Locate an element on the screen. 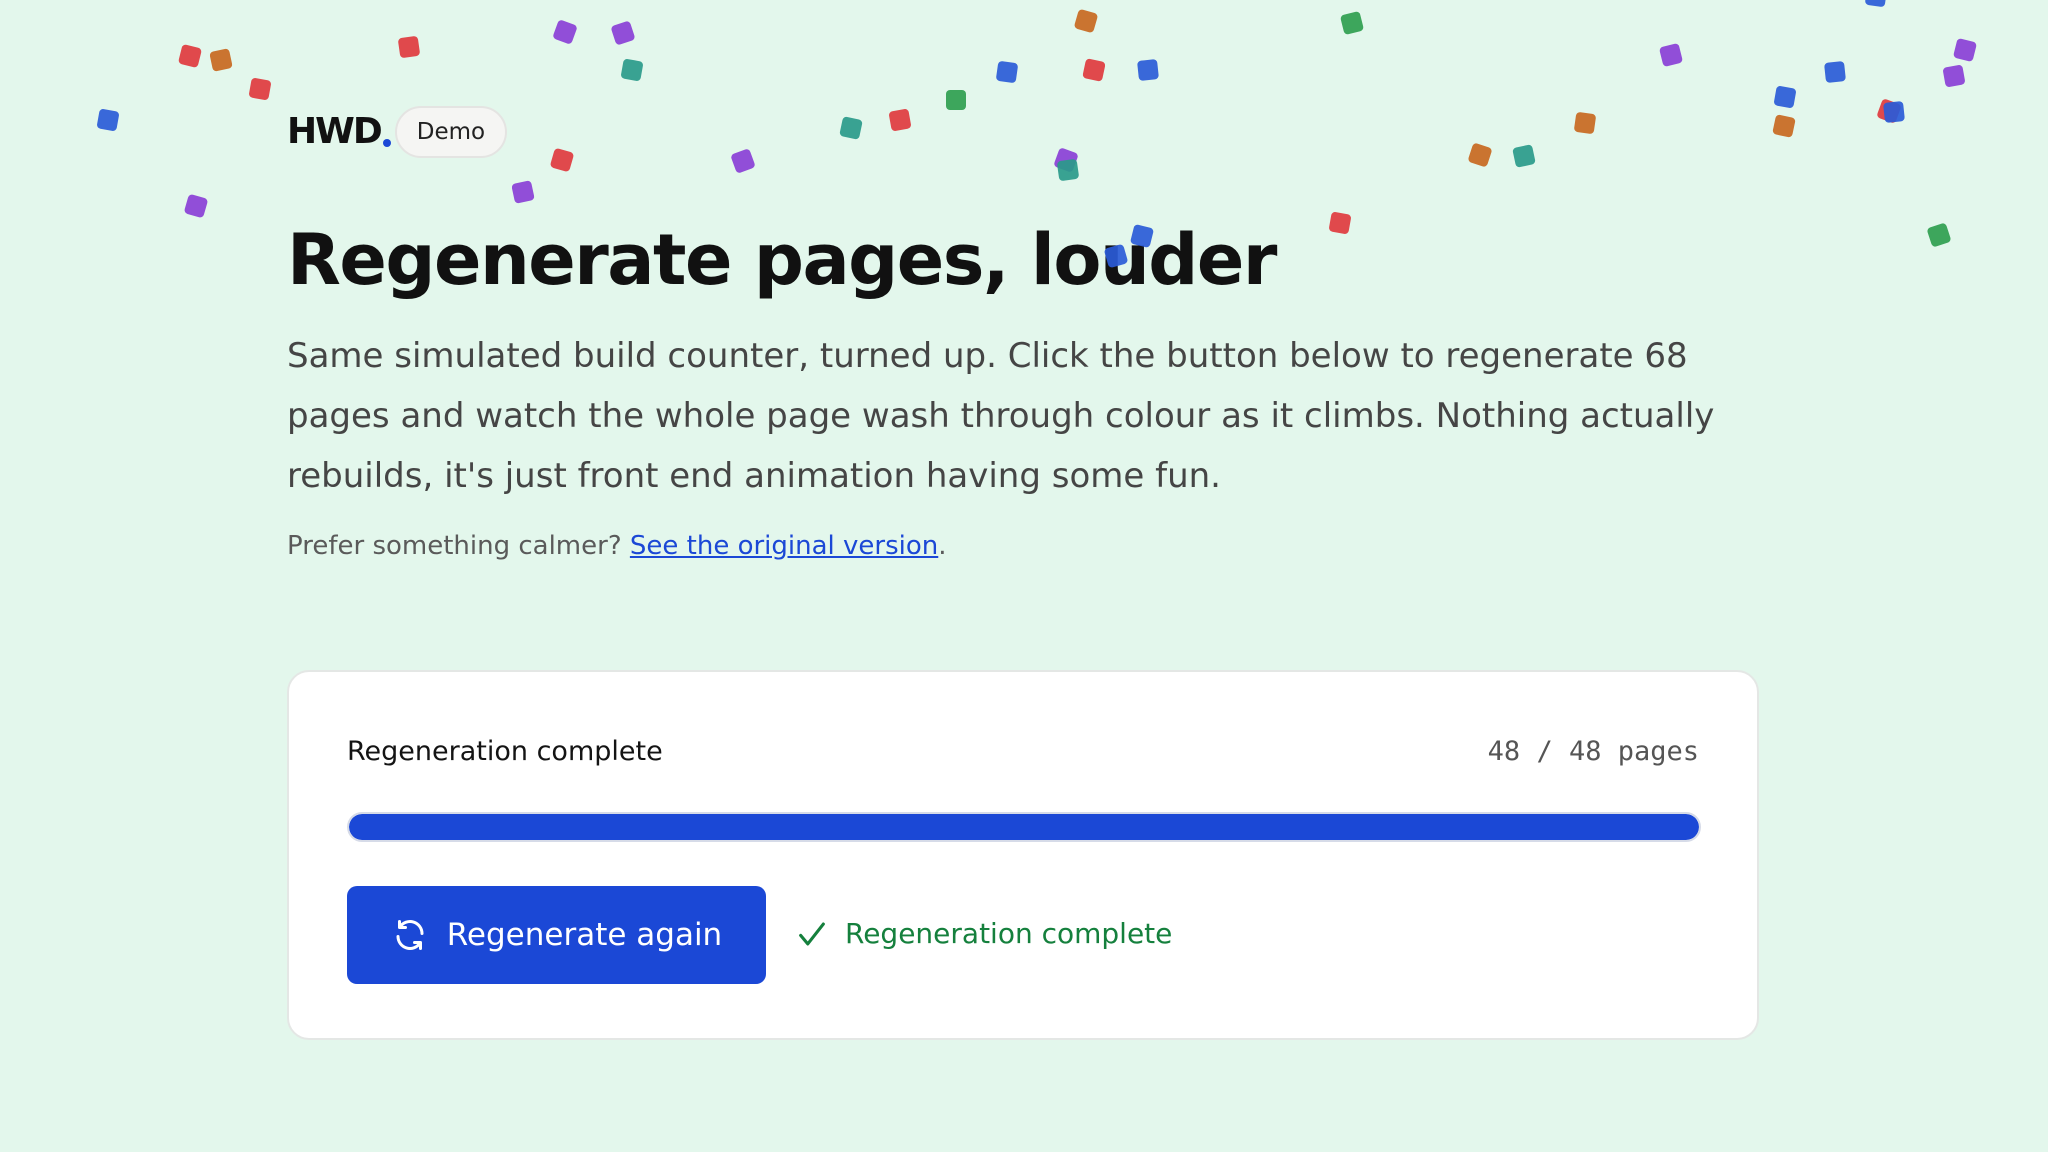 This screenshot has height=1152, width=2048. progress-bar-fill is located at coordinates (1024, 827).